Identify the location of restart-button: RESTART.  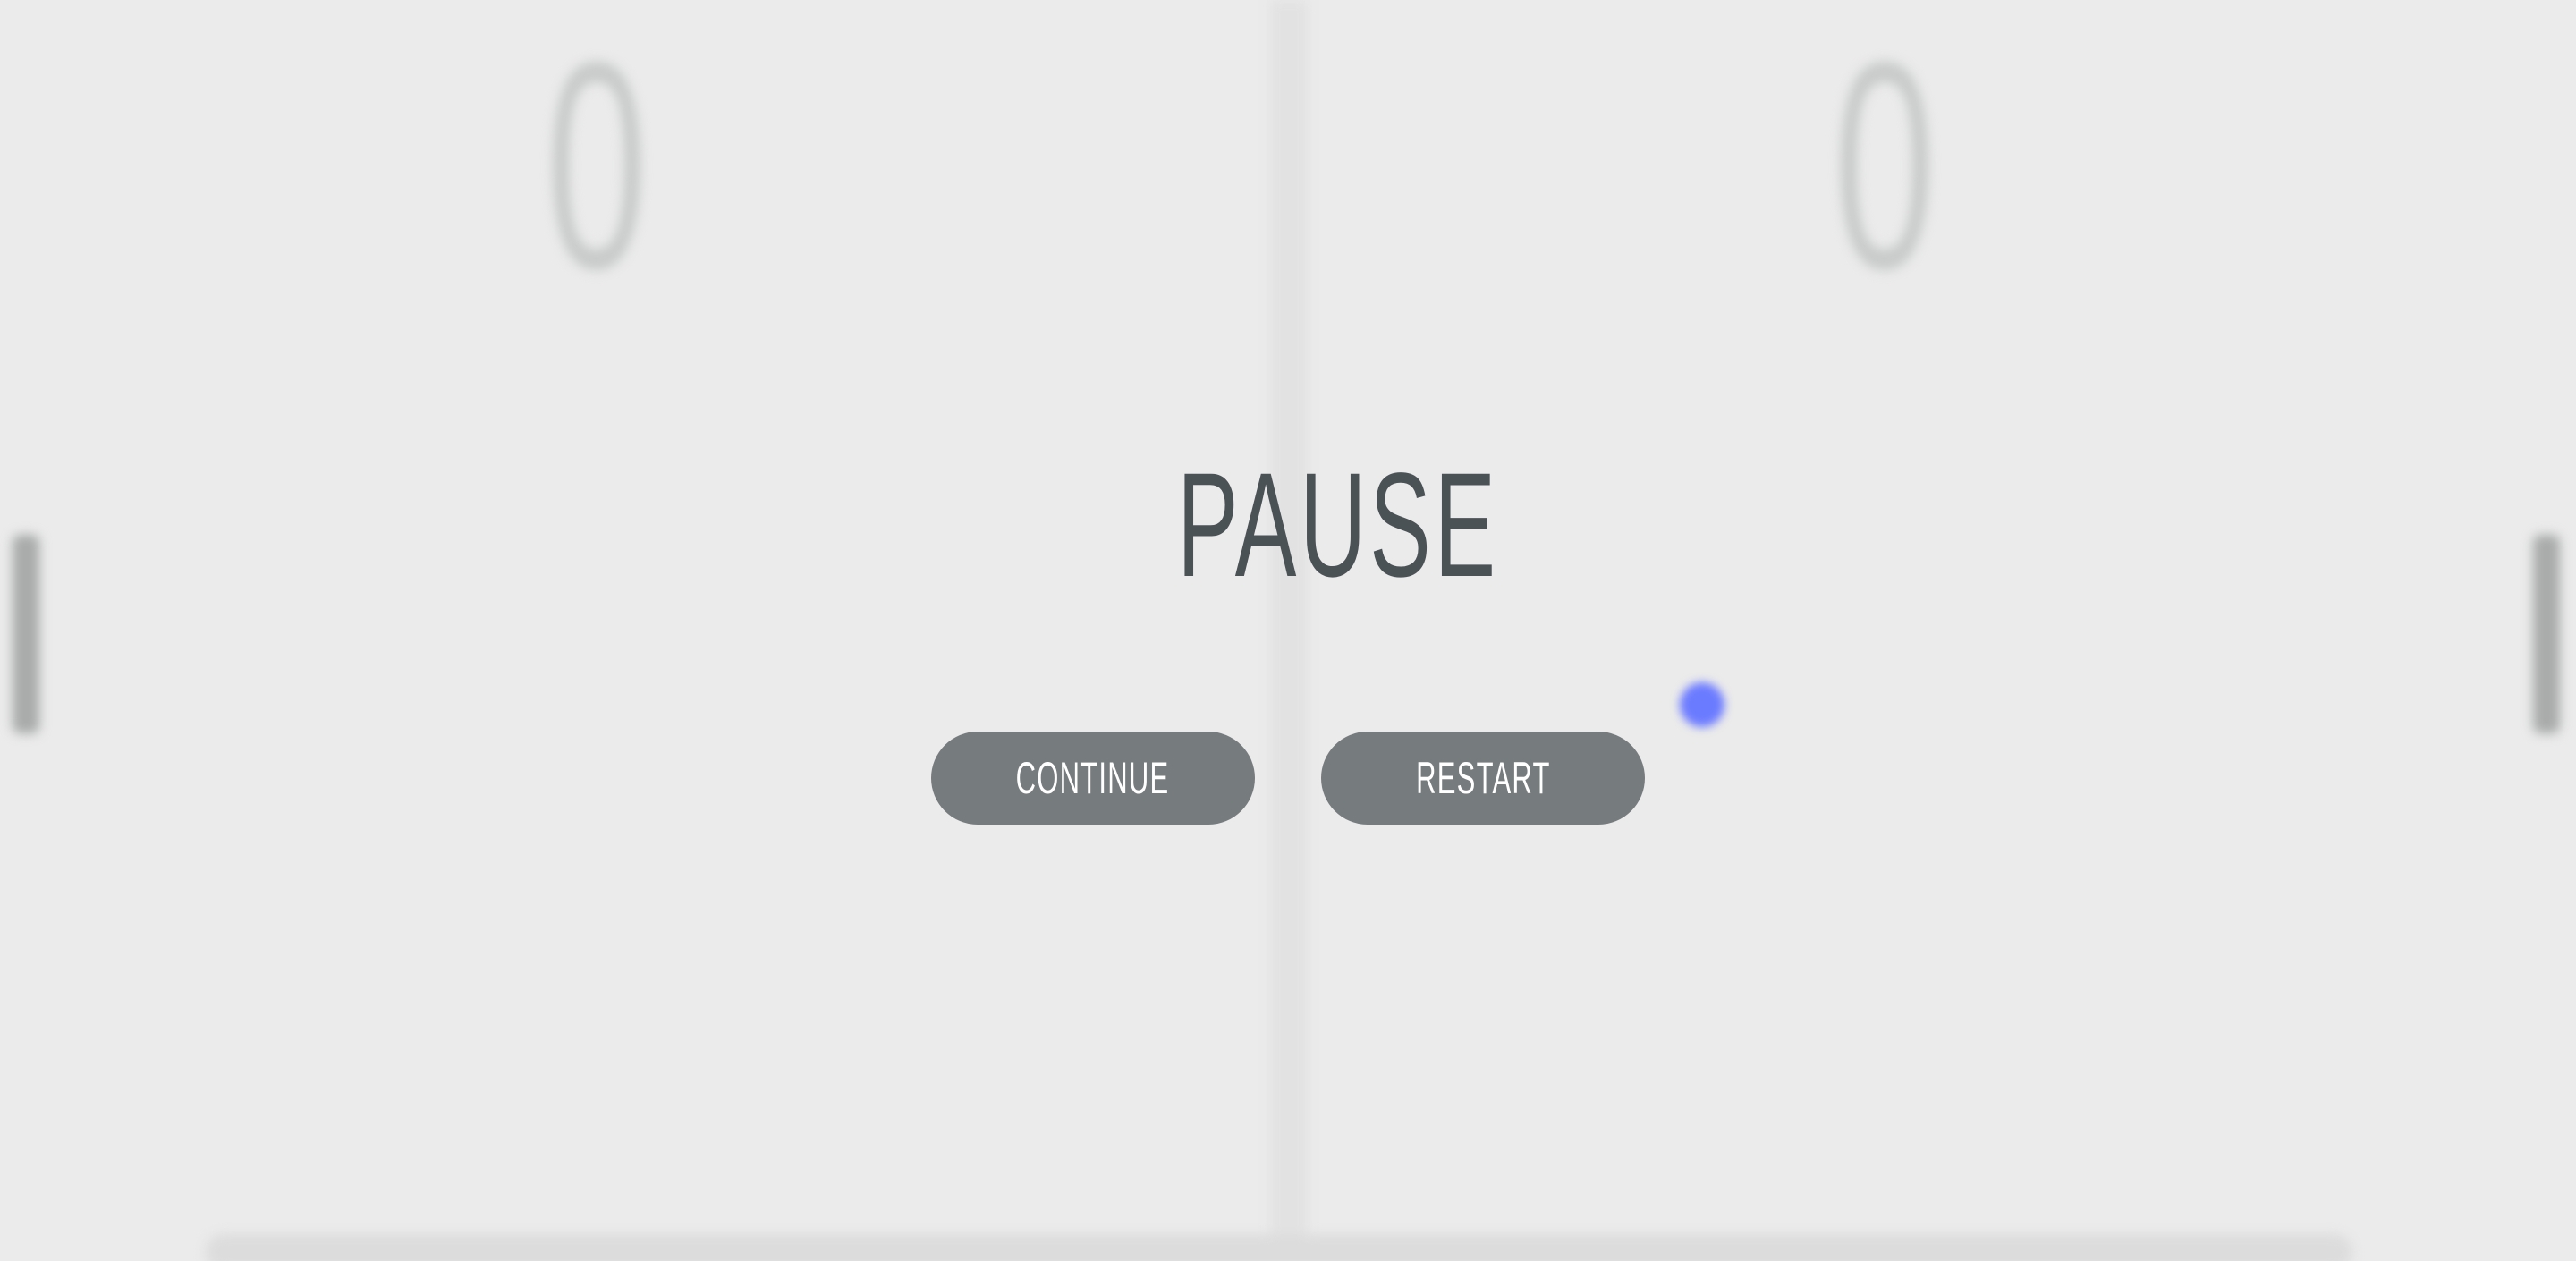
(1483, 778).